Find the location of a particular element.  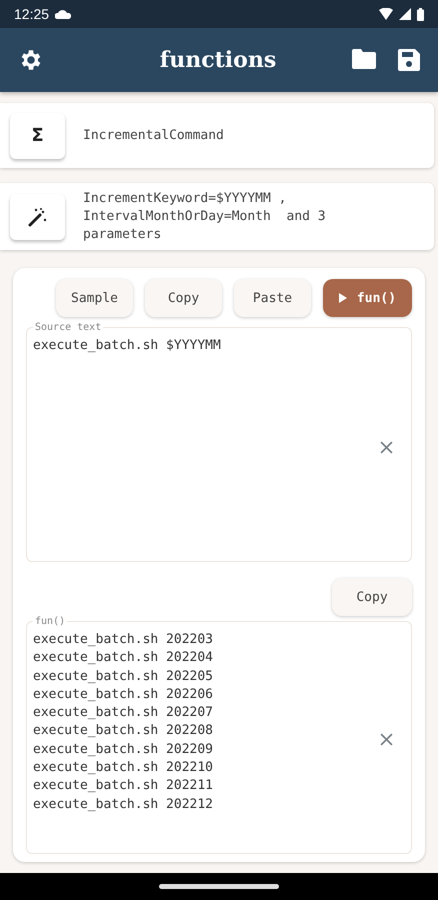

save-icon is located at coordinates (409, 60).